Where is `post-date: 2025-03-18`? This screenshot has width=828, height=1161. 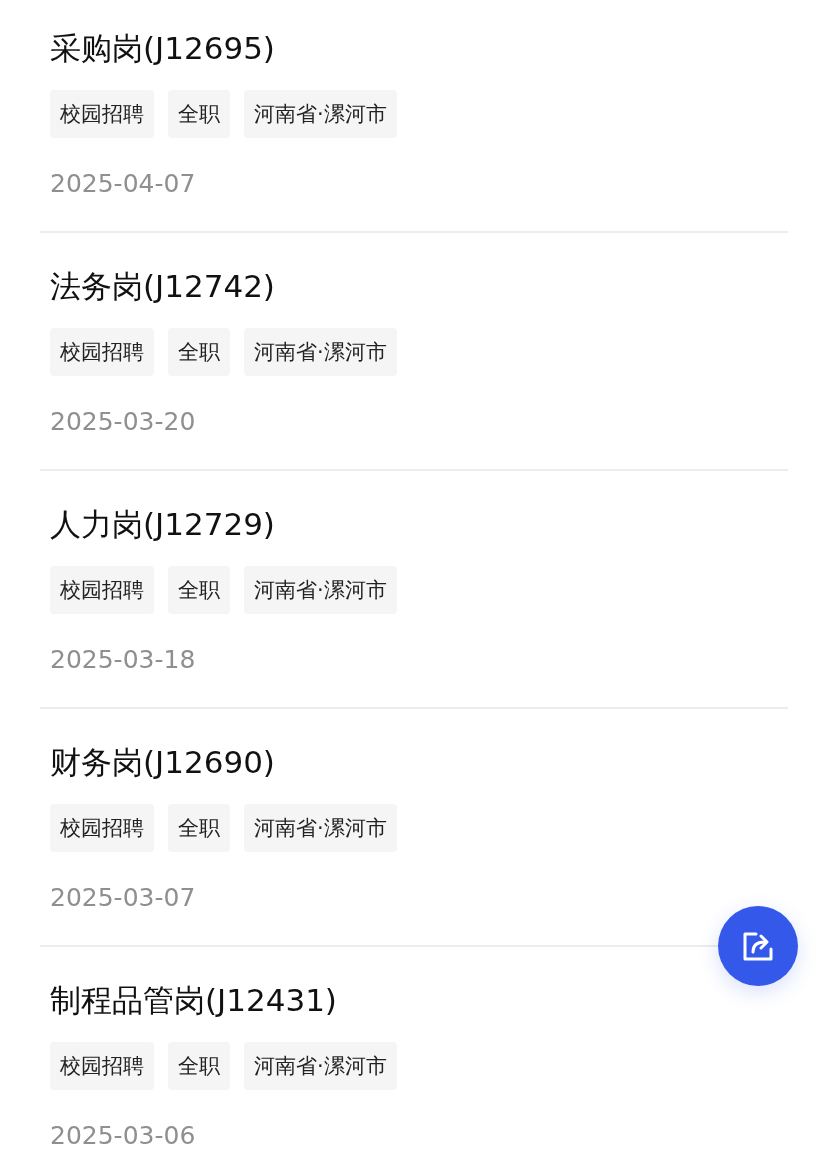
post-date: 2025-03-18 is located at coordinates (123, 660).